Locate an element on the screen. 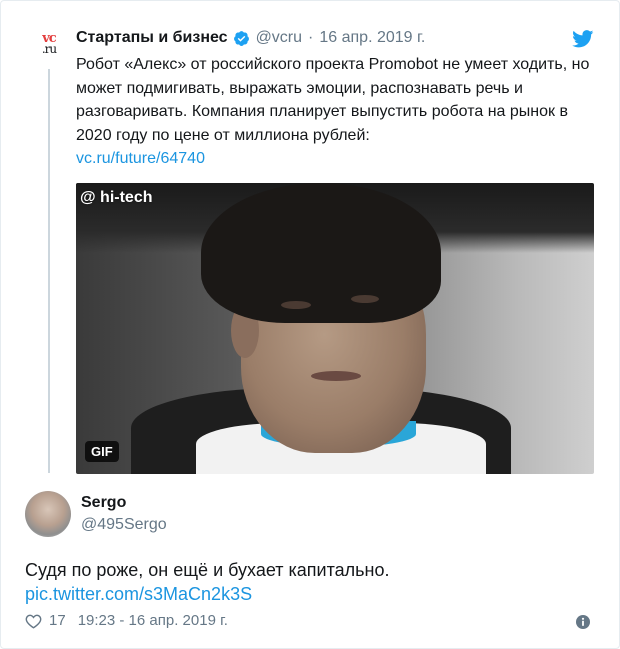 This screenshot has height=649, width=620. reply-tweet-link: pic.twitter.com/s3MaCn2k3S is located at coordinates (138, 594).